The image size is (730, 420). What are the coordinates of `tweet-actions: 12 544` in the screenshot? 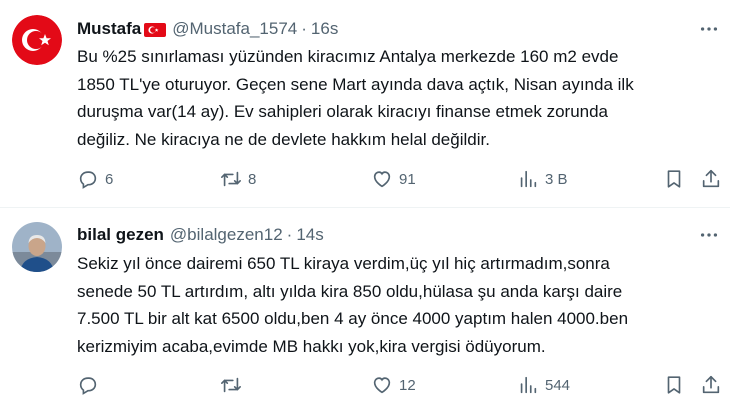 It's located at (399, 385).